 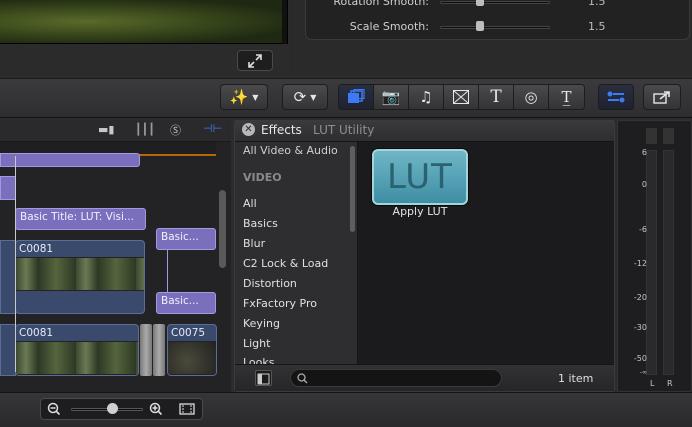 I want to click on zoom-slider-knob, so click(x=112, y=408).